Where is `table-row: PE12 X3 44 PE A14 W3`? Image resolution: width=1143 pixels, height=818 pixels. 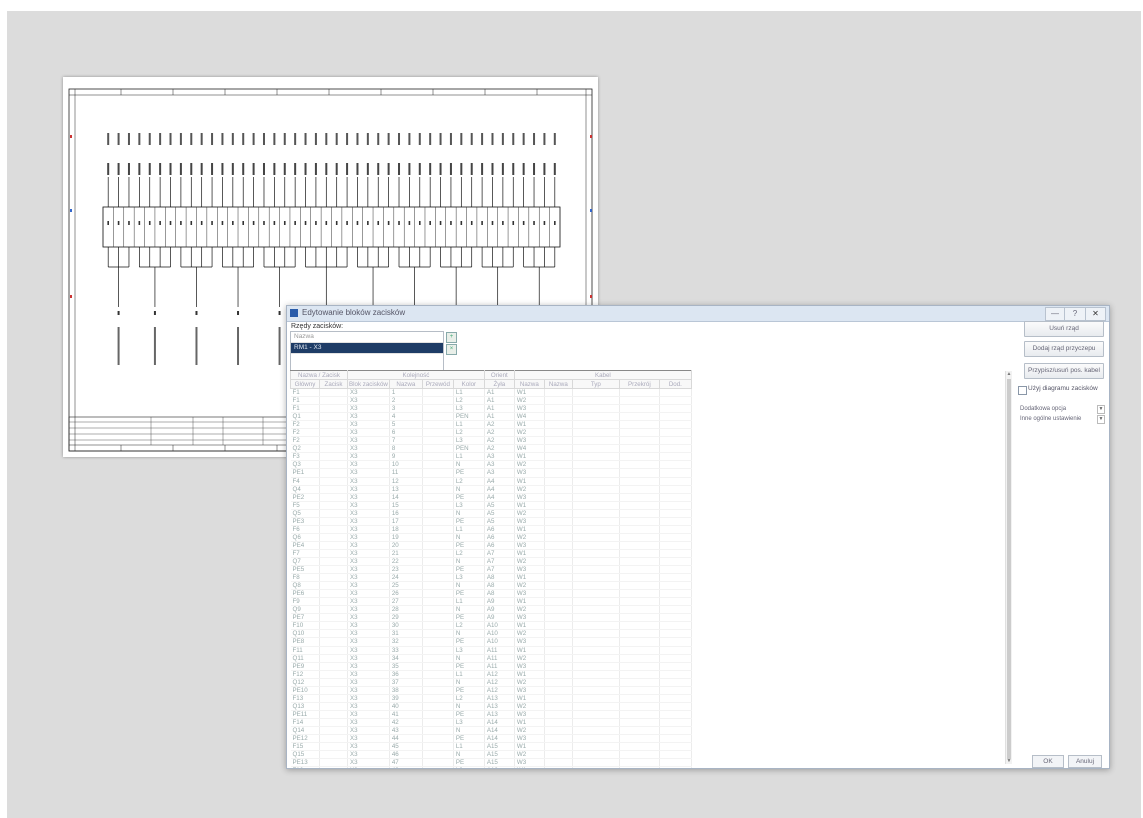
table-row: PE12 X3 44 PE A14 W3 is located at coordinates (491, 739).